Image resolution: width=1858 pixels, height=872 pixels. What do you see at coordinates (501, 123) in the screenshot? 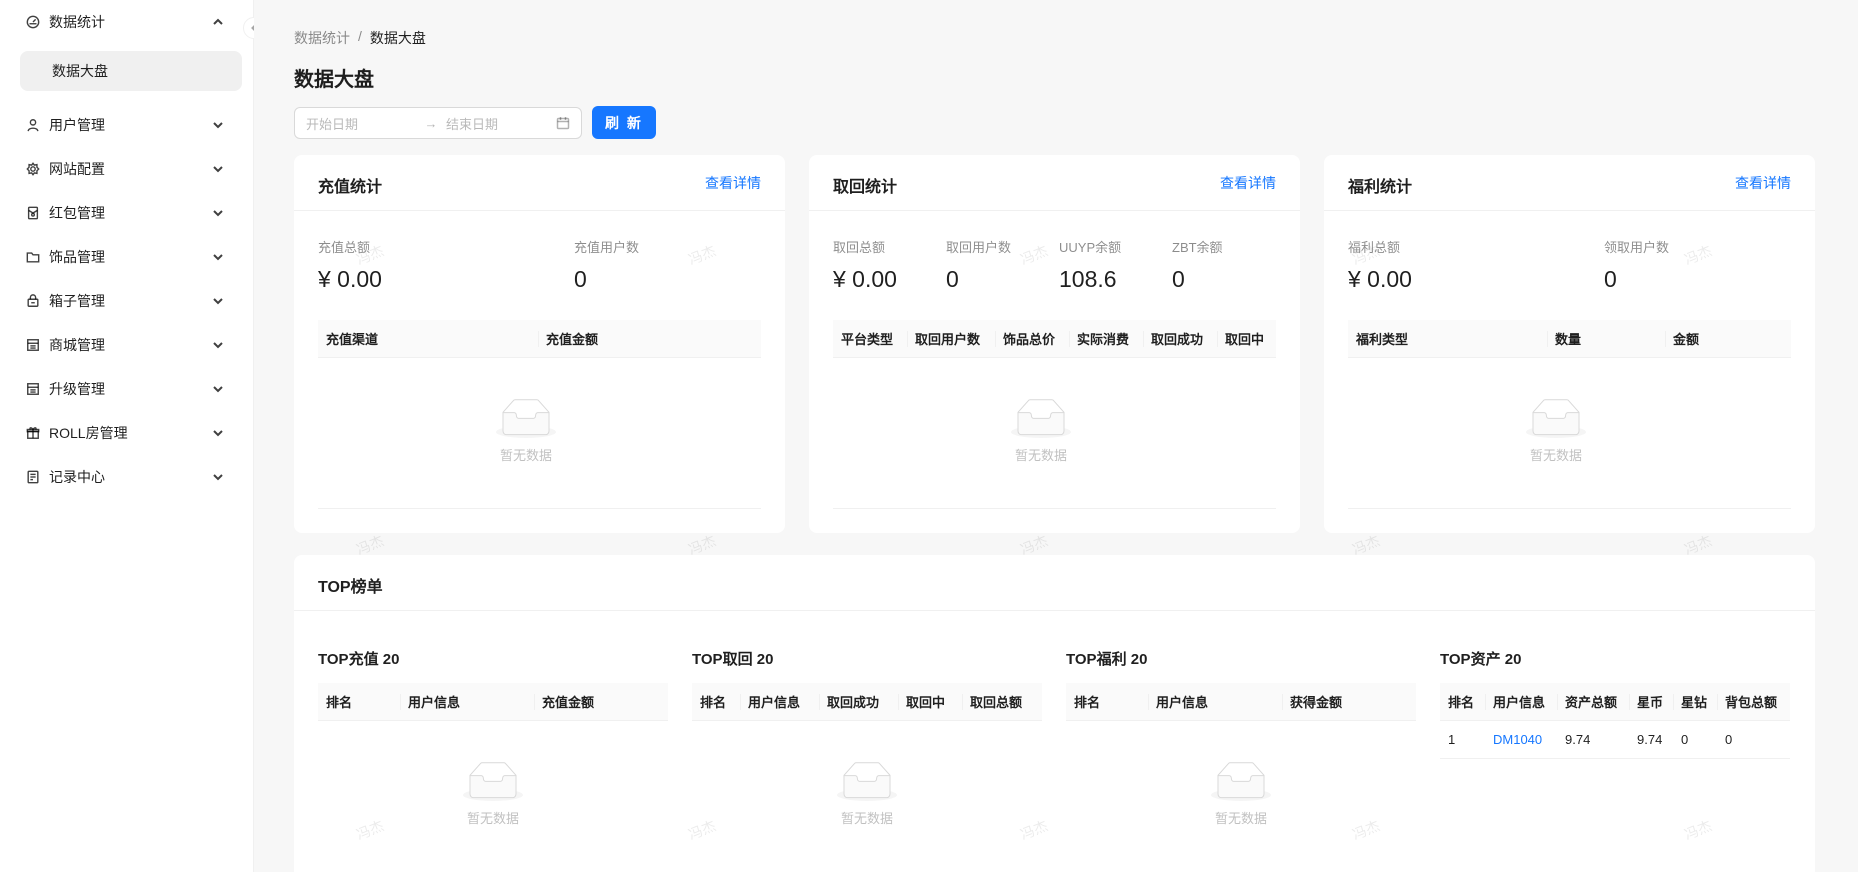
I see `end-date-input: 结束日期` at bounding box center [501, 123].